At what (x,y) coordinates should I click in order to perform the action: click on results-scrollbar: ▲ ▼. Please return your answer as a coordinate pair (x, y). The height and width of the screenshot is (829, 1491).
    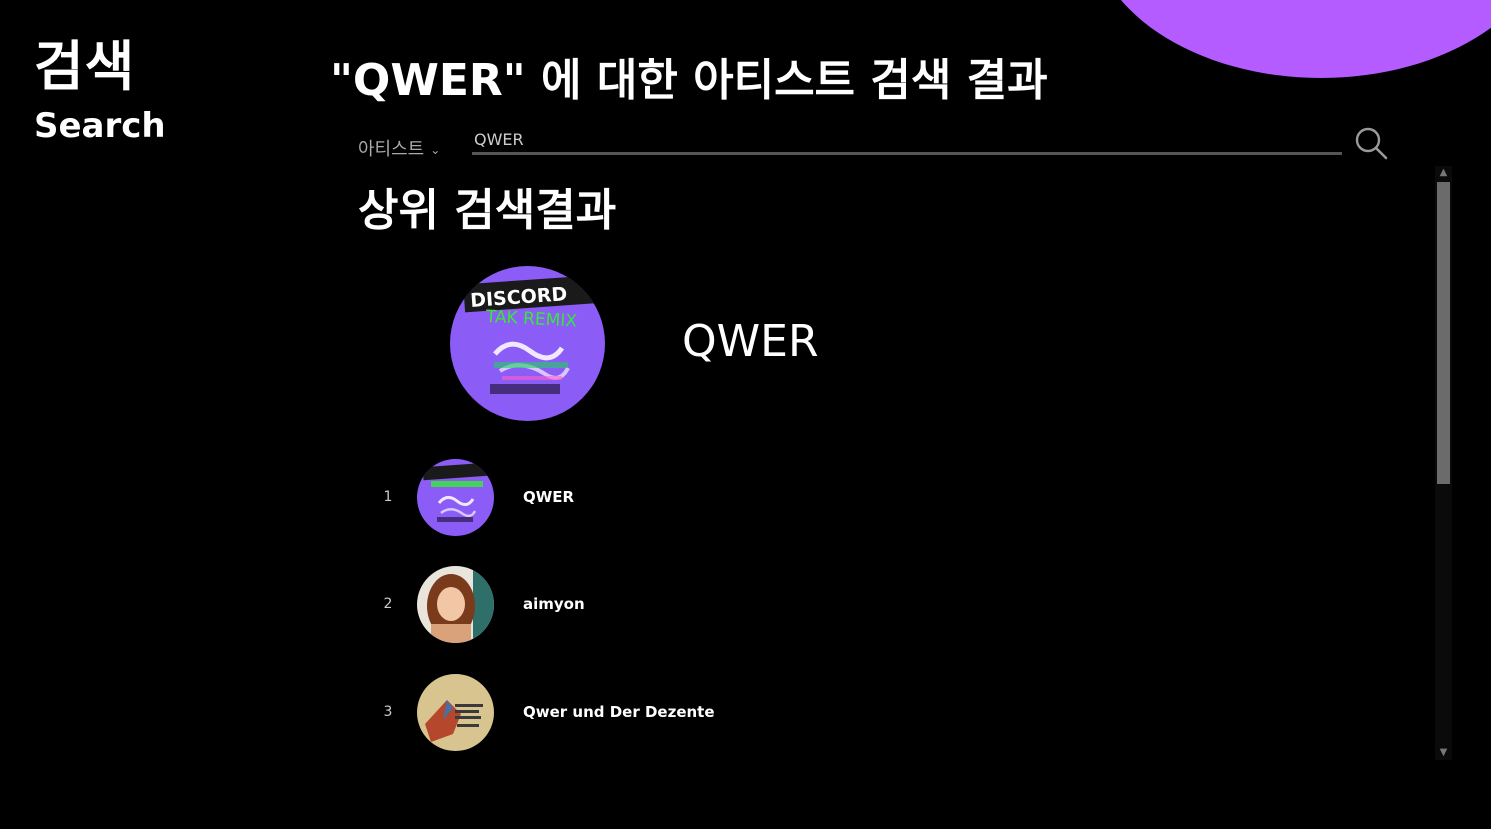
    Looking at the image, I should click on (1443, 463).